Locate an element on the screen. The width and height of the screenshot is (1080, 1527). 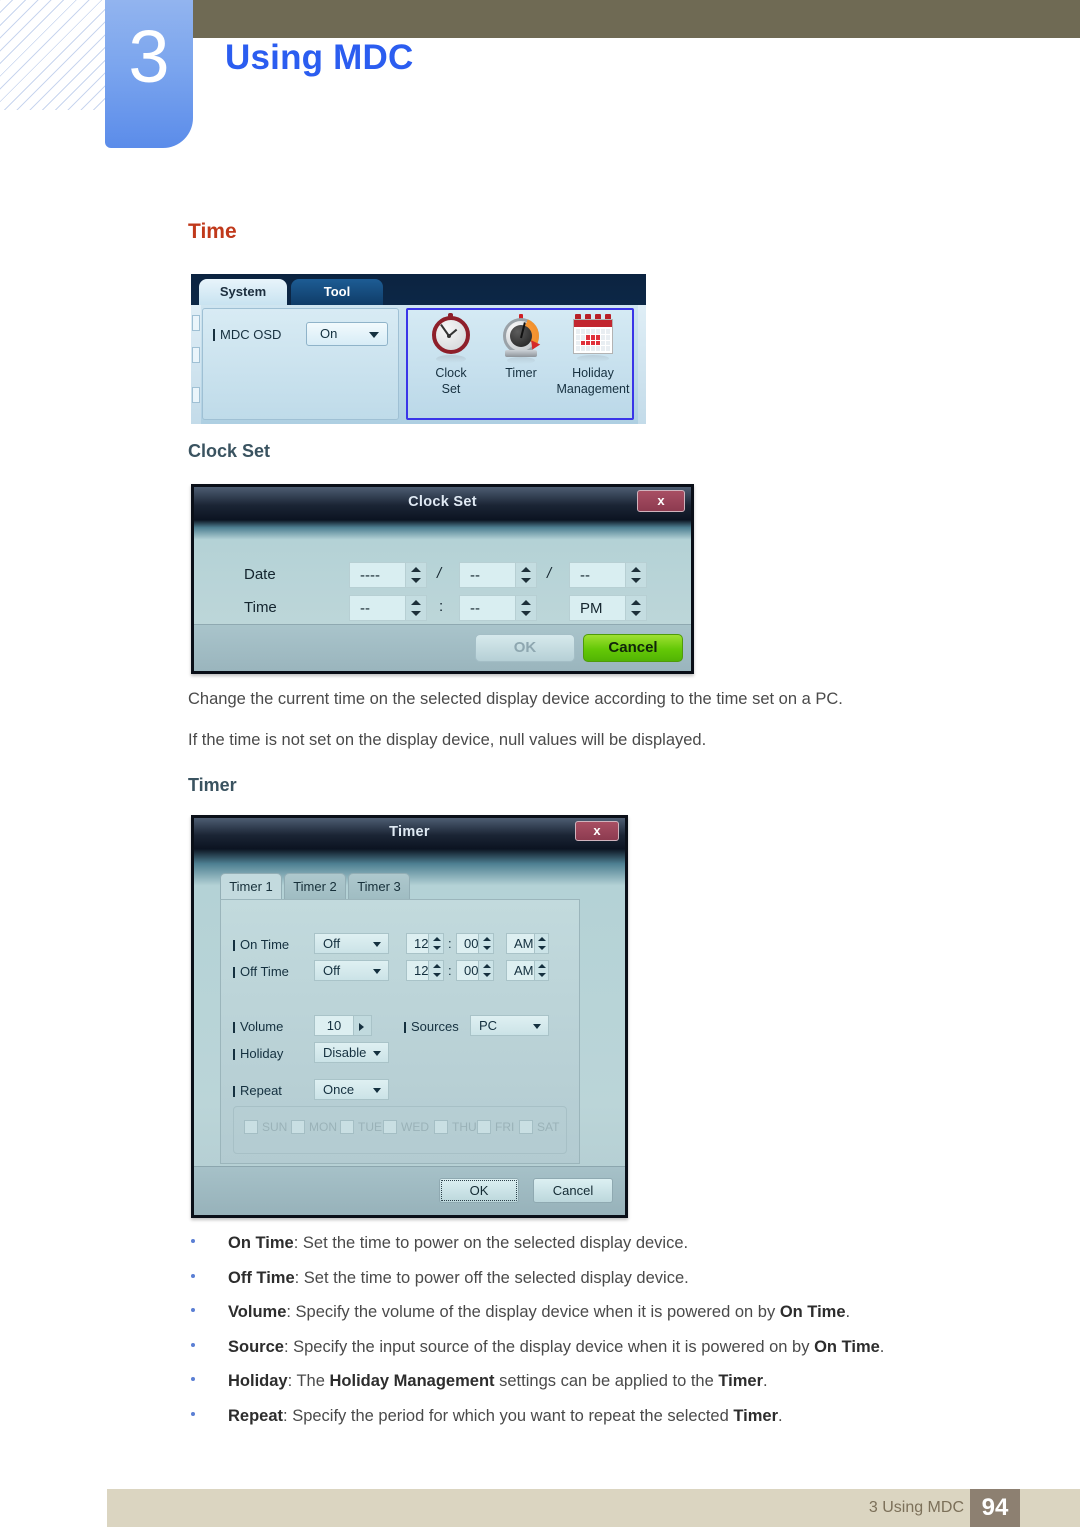
on-time-meridiem-spinner: AM is located at coordinates (527, 943).